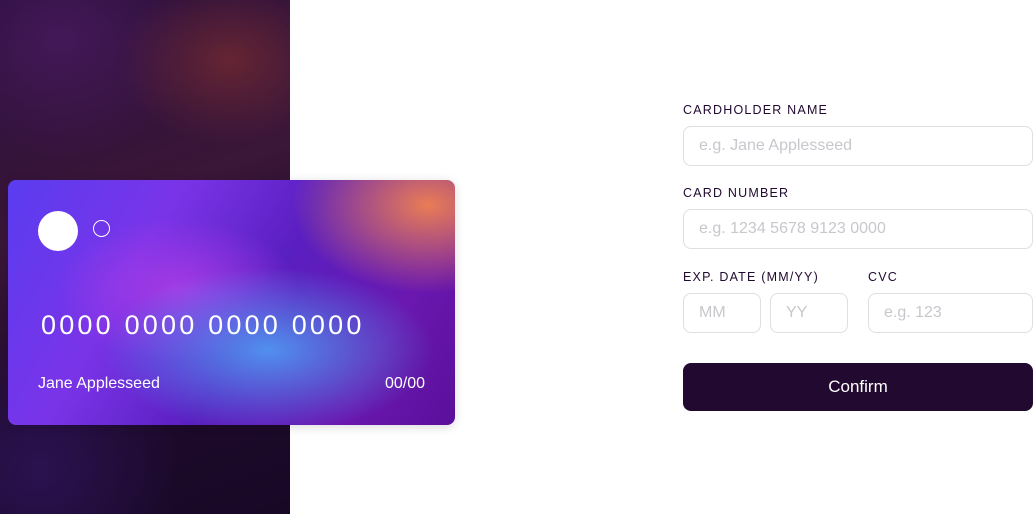  I want to click on card-logo-circle-small, so click(101, 228).